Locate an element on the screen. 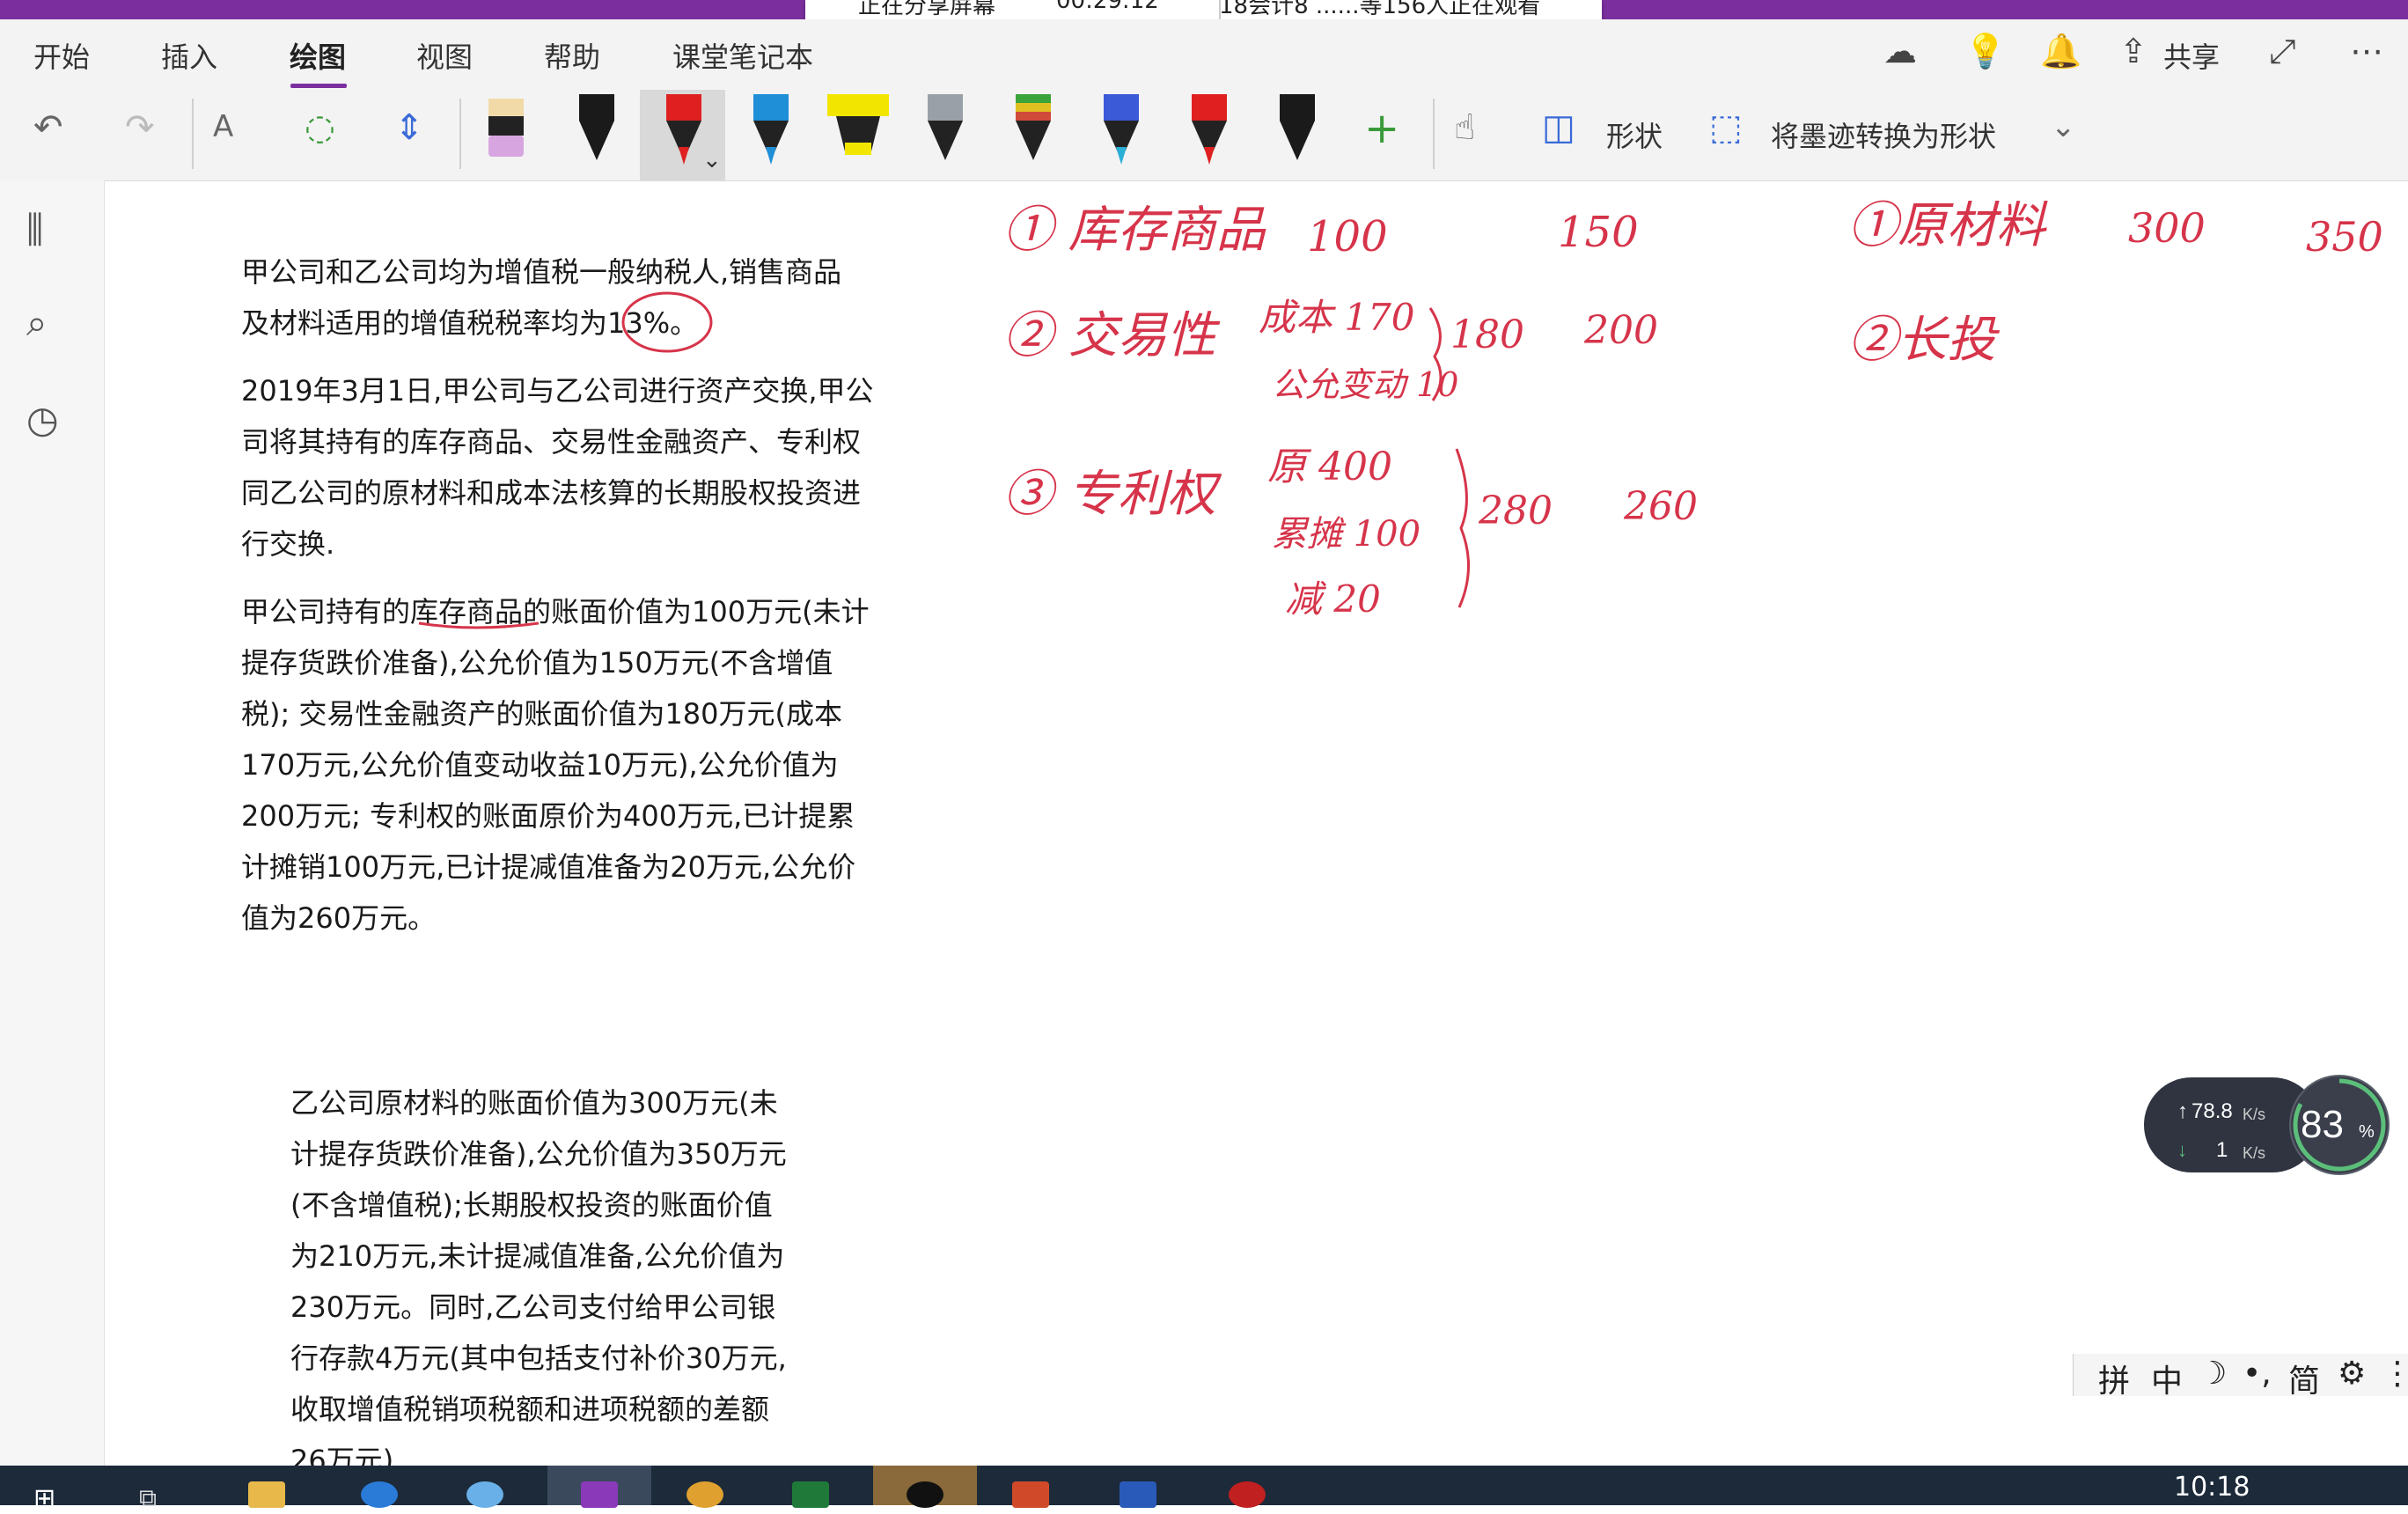  add-pen-icon: + is located at coordinates (1381, 128).